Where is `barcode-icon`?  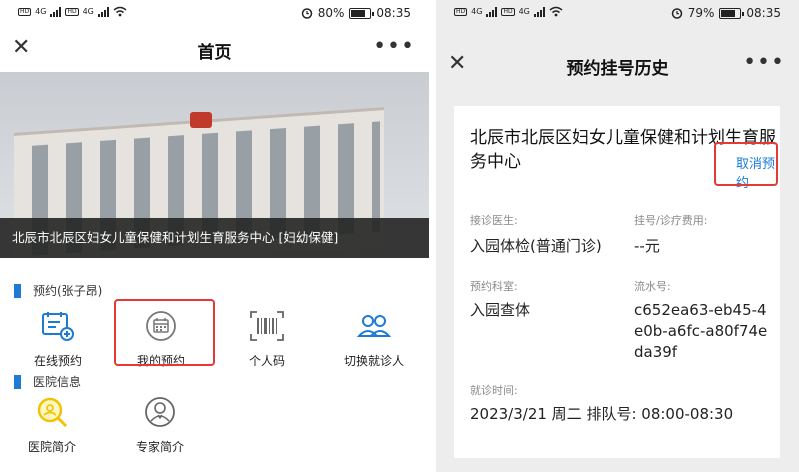
barcode-icon is located at coordinates (267, 326).